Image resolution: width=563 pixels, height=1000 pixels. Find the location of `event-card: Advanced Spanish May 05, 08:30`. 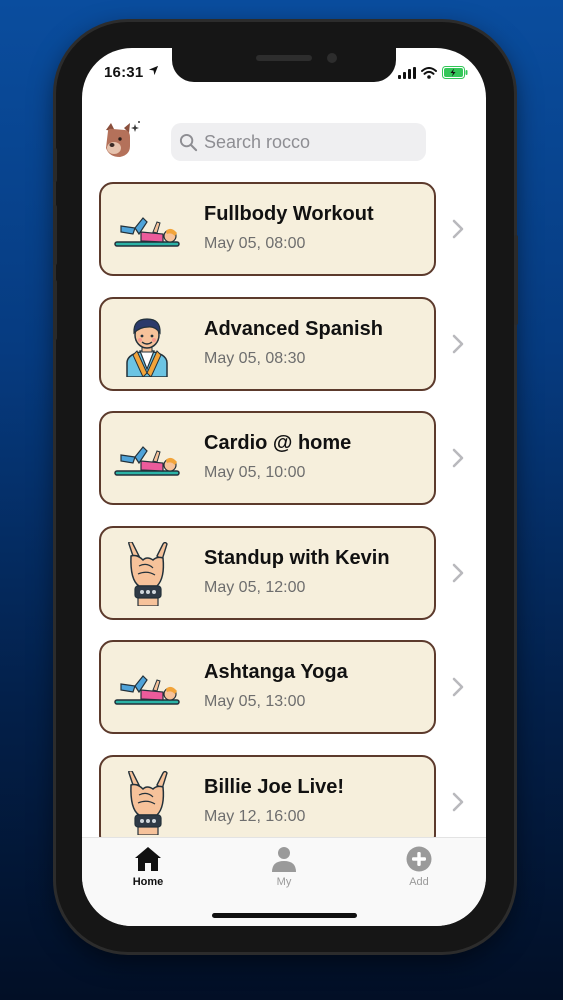

event-card: Advanced Spanish May 05, 08:30 is located at coordinates (267, 344).